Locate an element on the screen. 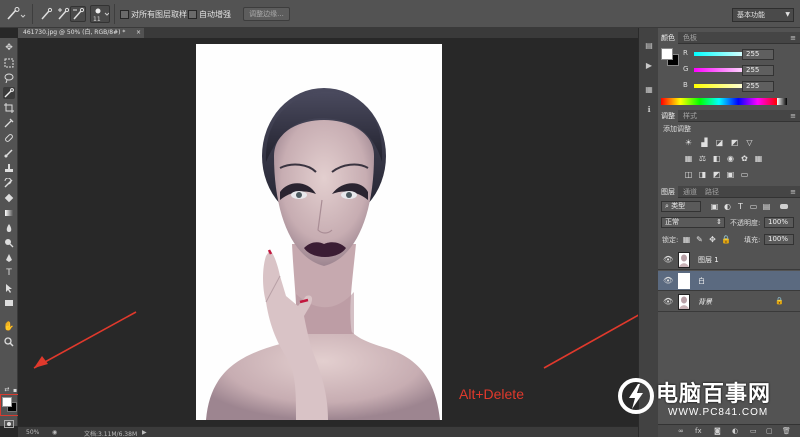  color-balance-icon: ⚖ is located at coordinates (702, 158).